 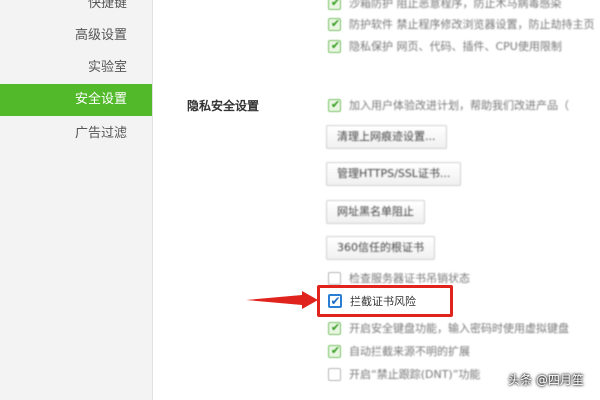 I want to click on option-label: 自动拦截来源不明的扩展, so click(x=409, y=351).